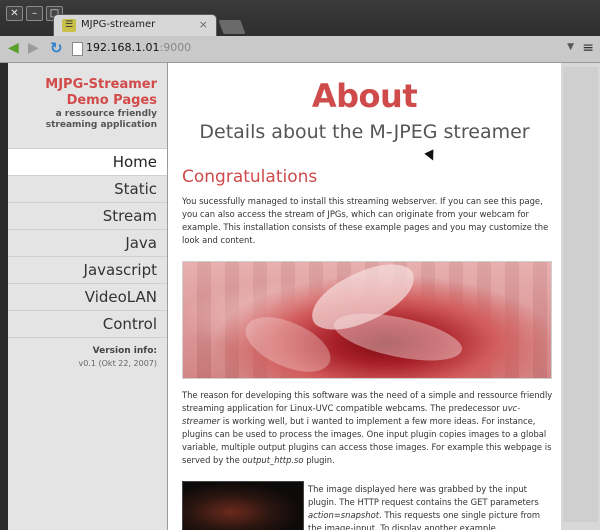  What do you see at coordinates (118, 24) in the screenshot?
I see `tab-title: MJPG-streamer` at bounding box center [118, 24].